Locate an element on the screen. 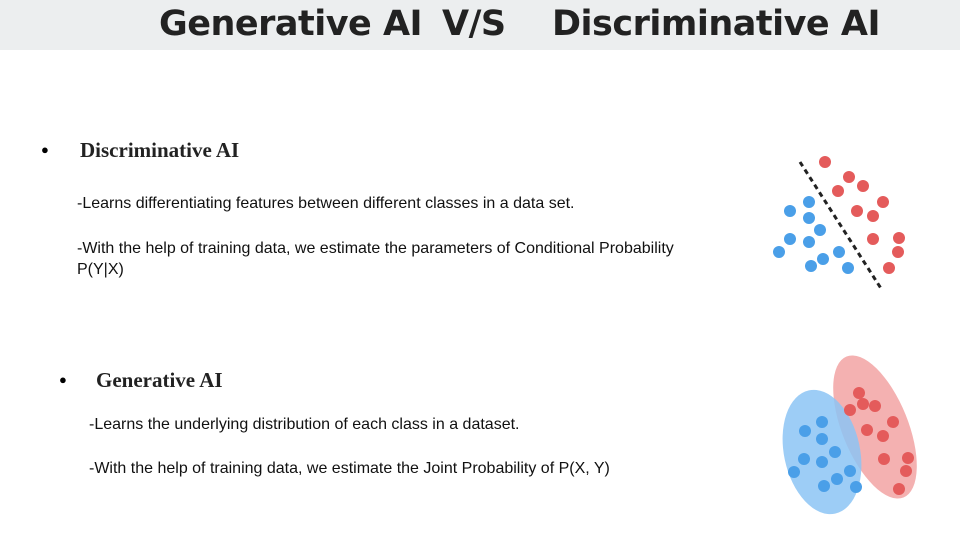 The width and height of the screenshot is (960, 540). discriminative-illustration is located at coordinates (839, 223).